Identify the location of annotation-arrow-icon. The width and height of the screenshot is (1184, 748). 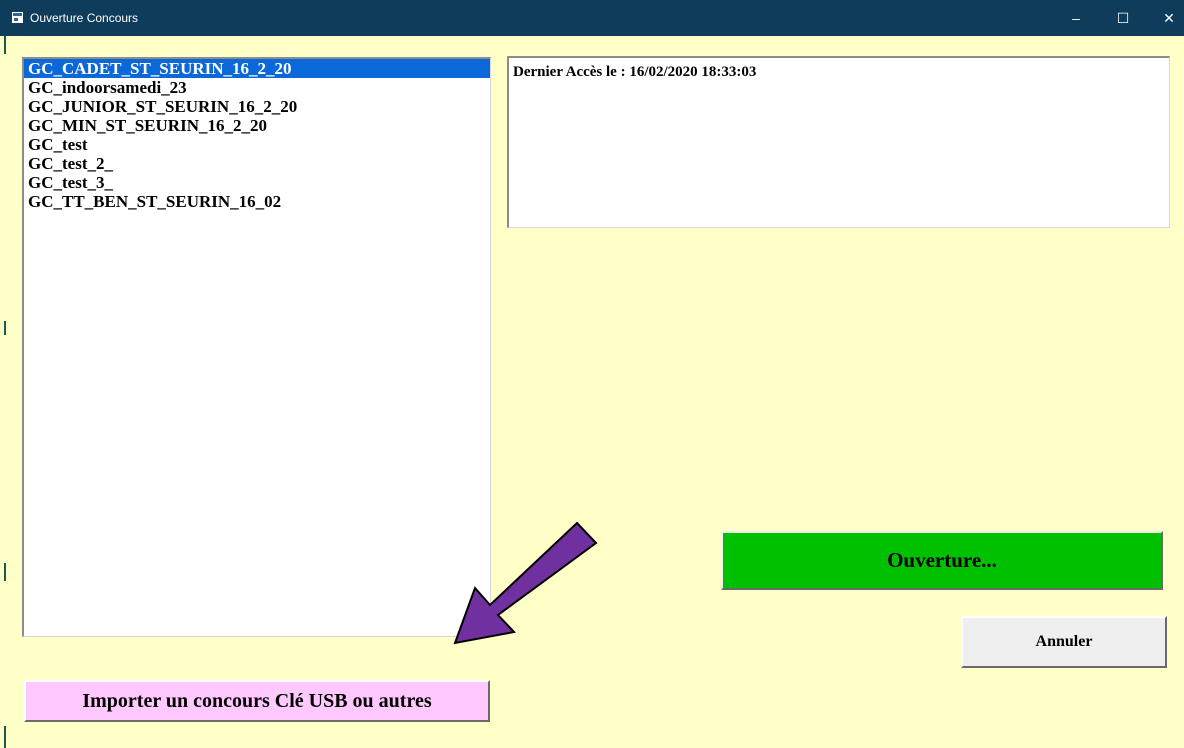
(525, 583).